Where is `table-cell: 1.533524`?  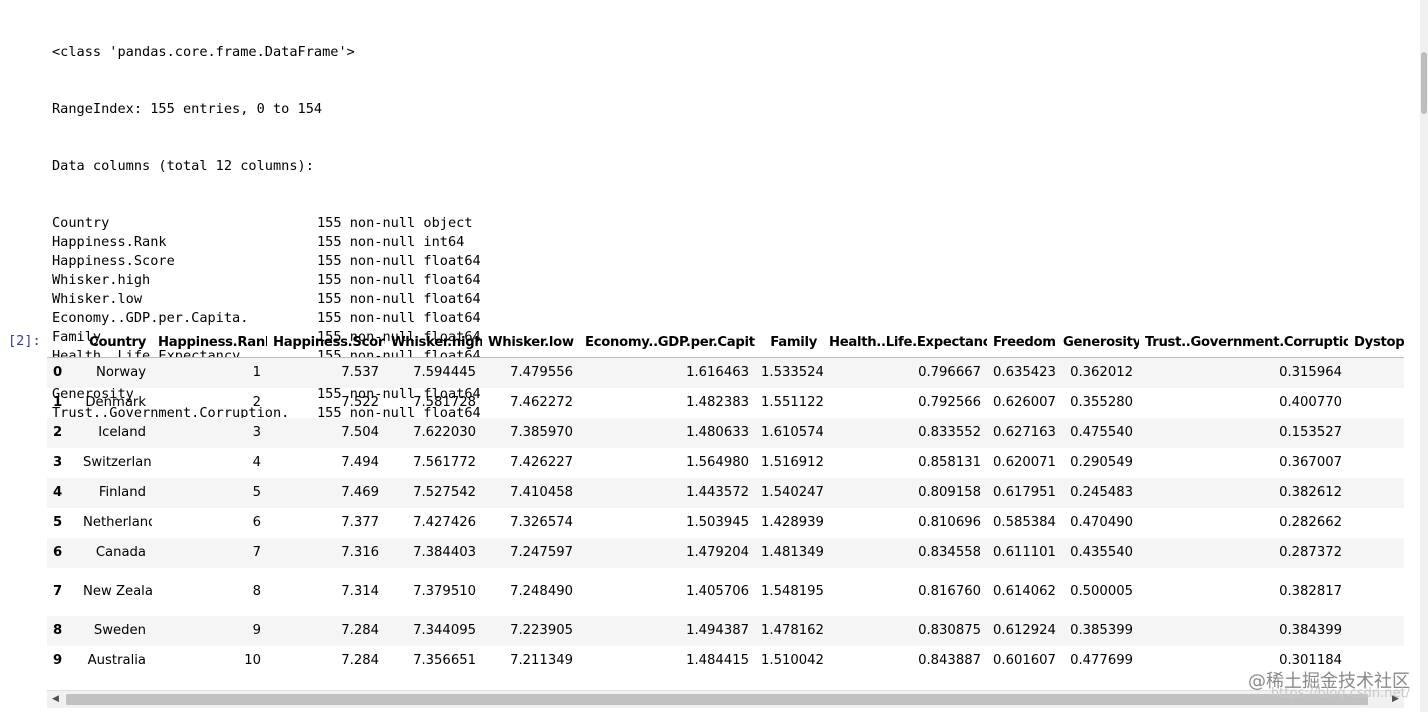
table-cell: 1.533524 is located at coordinates (792, 373).